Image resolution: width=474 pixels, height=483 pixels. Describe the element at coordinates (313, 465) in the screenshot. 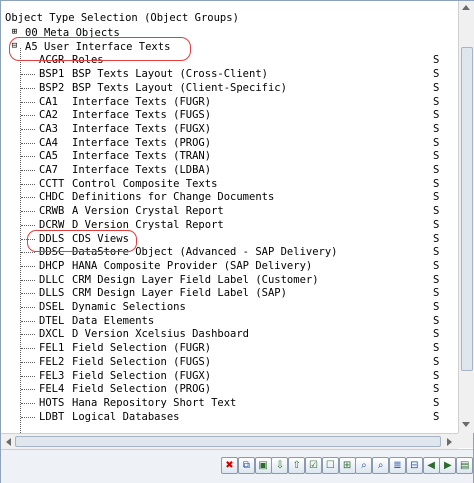

I see `select-all-icon: ☑` at that location.